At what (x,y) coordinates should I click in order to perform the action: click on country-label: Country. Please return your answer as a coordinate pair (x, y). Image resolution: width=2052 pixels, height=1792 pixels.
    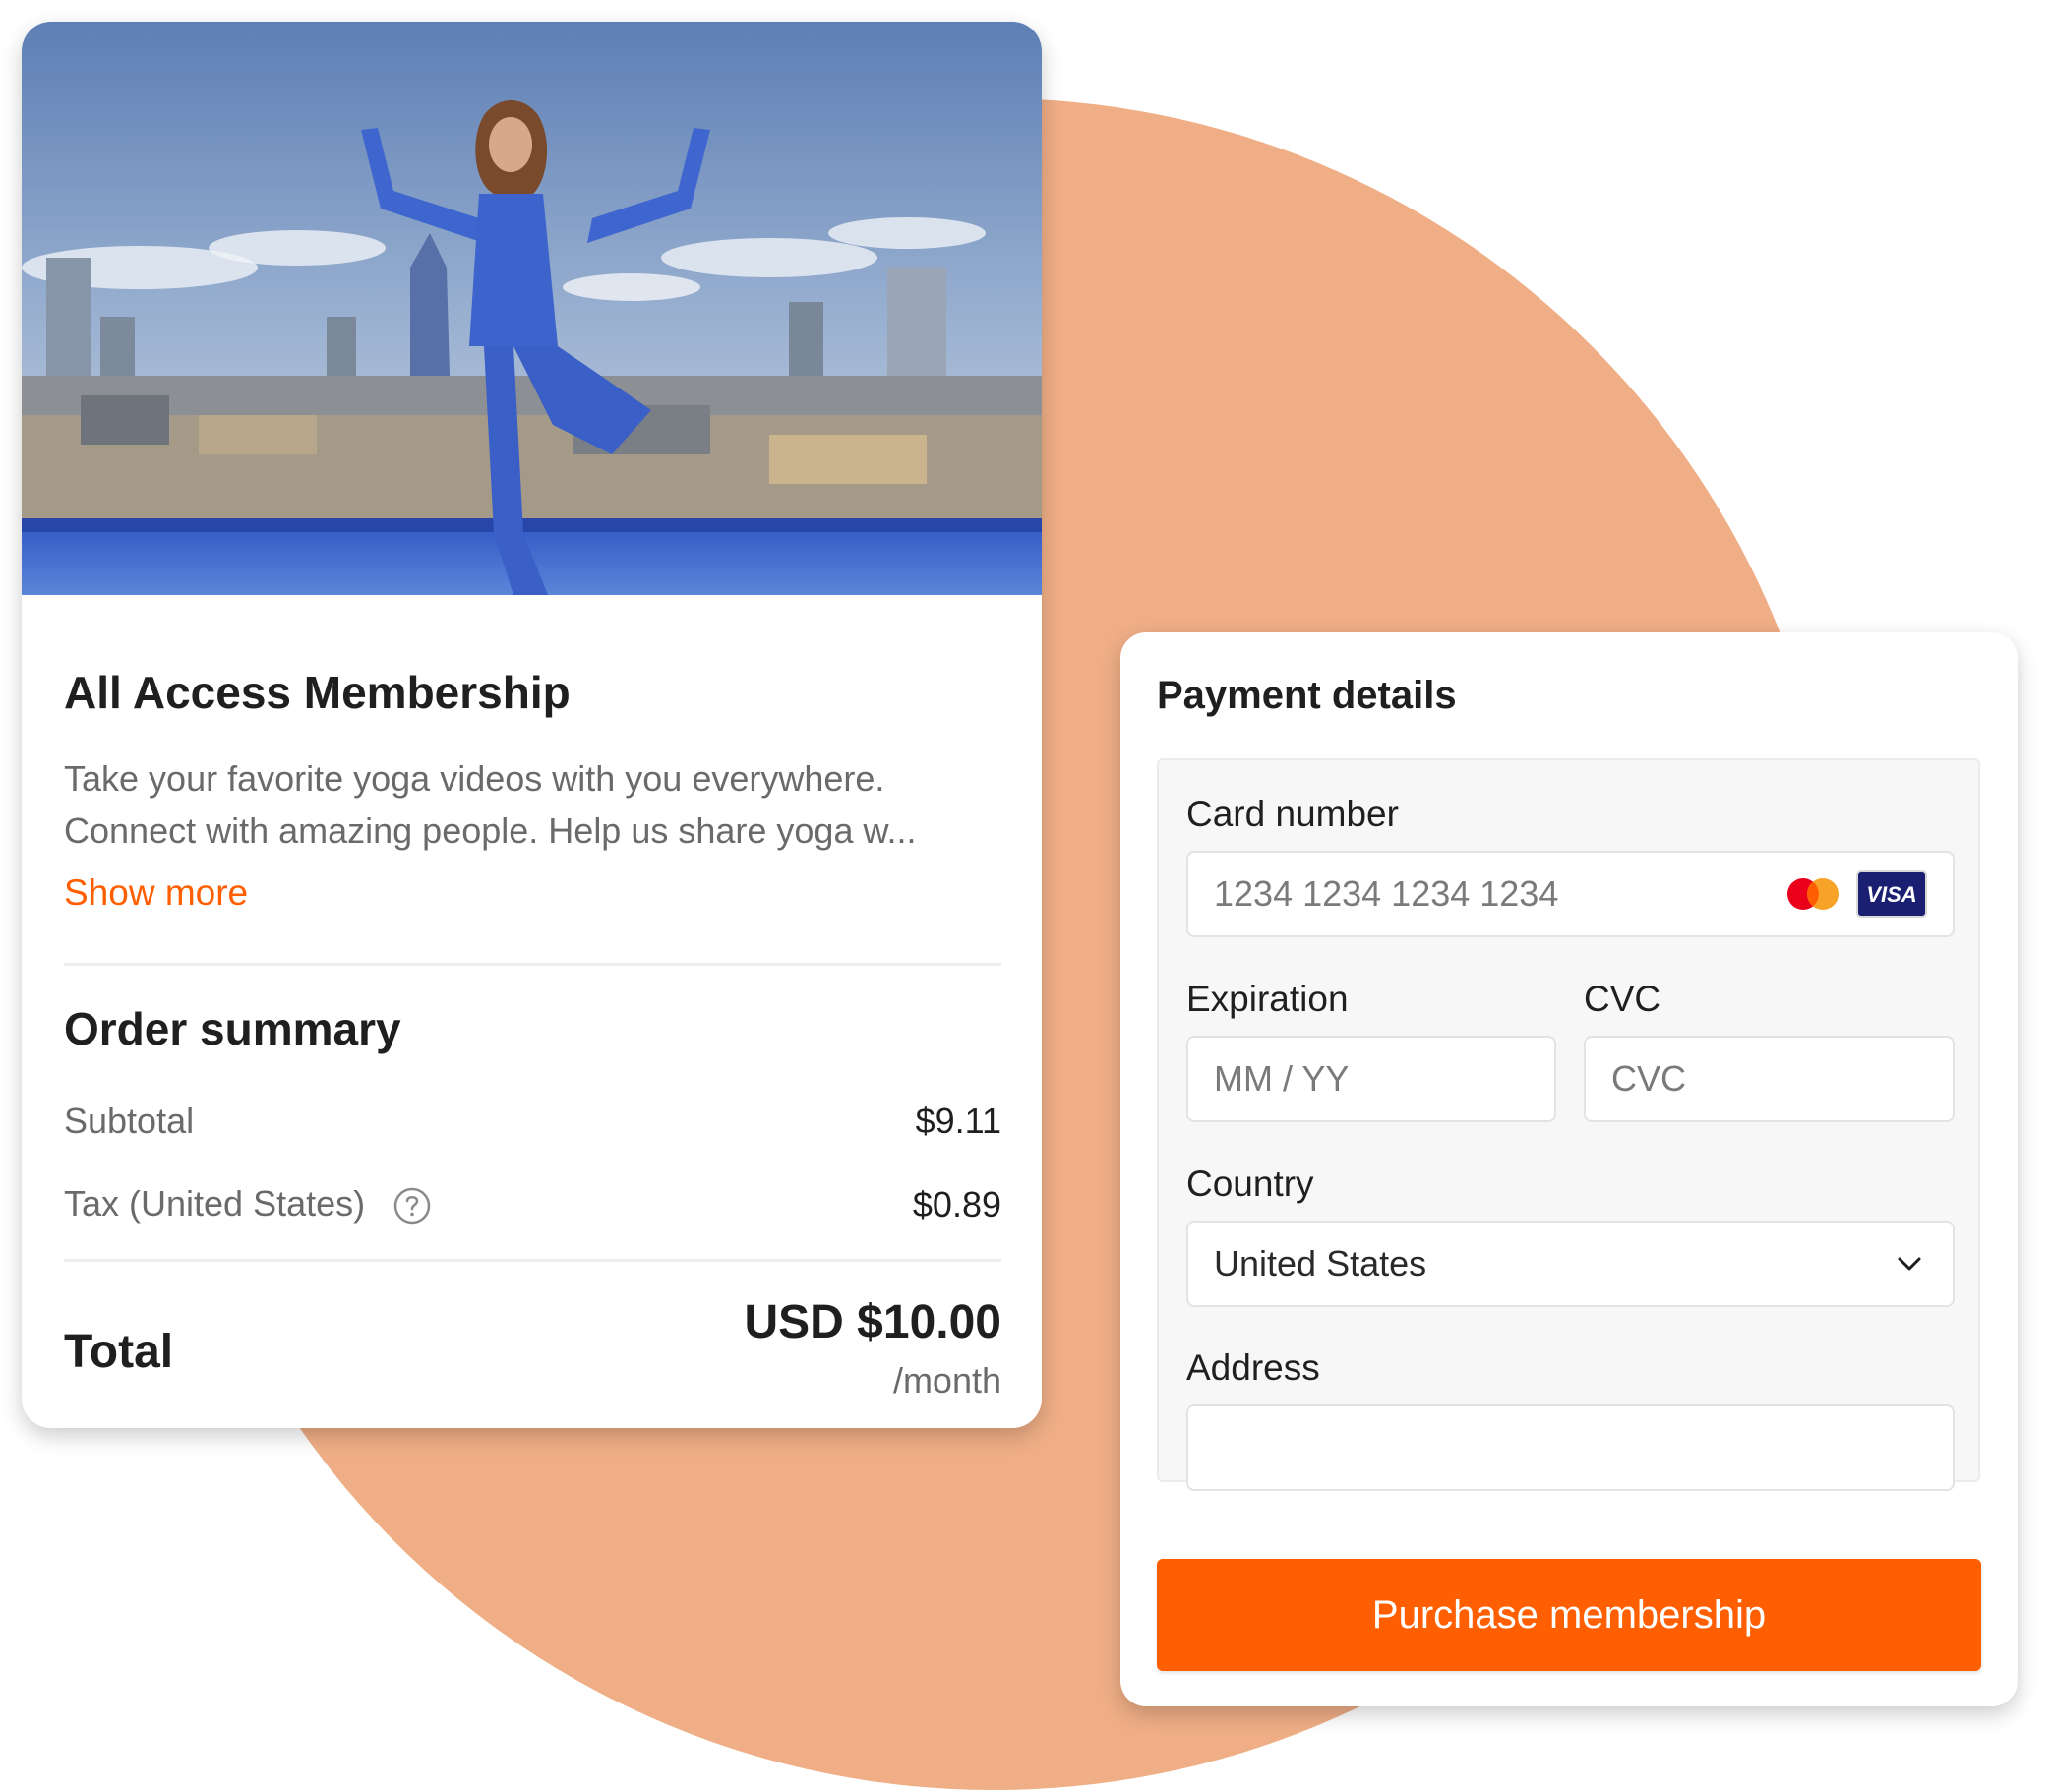
    Looking at the image, I should click on (1250, 1184).